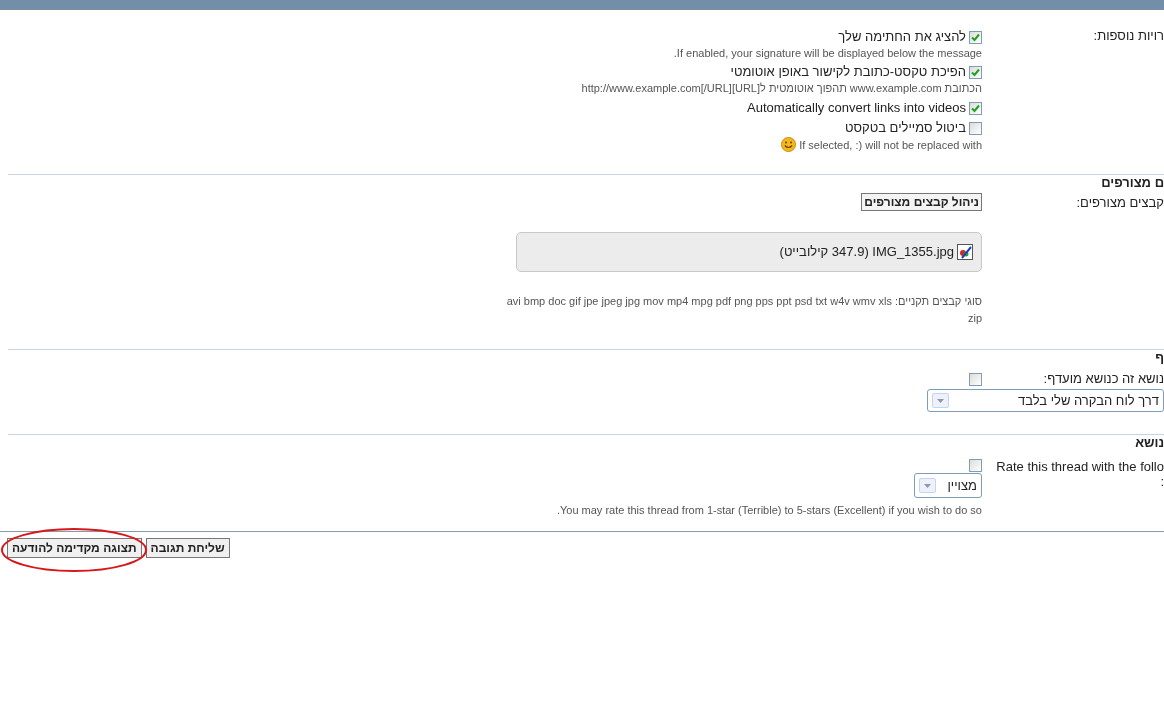  What do you see at coordinates (781, 88) in the screenshot?
I see `hint-text: הכתובת www.example.com תהפוך אוטומטית ל[URL]http://www.example.com[/URL]` at bounding box center [781, 88].